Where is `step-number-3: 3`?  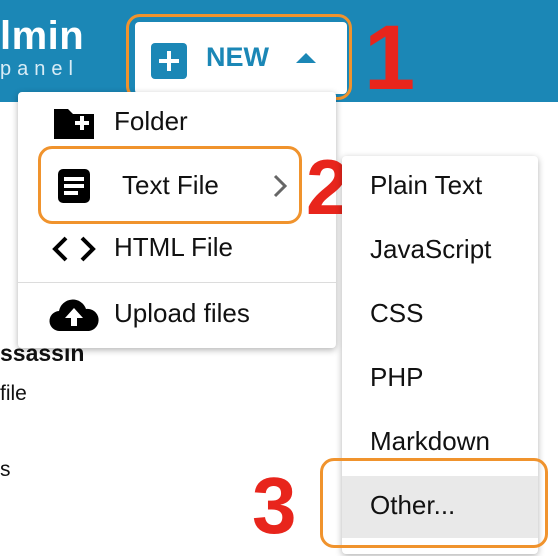
step-number-3: 3 is located at coordinates (274, 505).